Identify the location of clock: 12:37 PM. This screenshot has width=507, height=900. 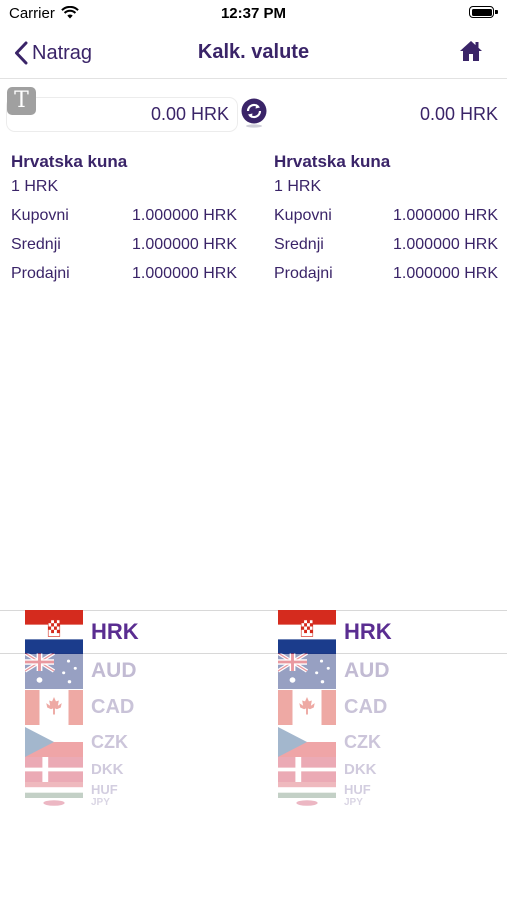
(253, 13).